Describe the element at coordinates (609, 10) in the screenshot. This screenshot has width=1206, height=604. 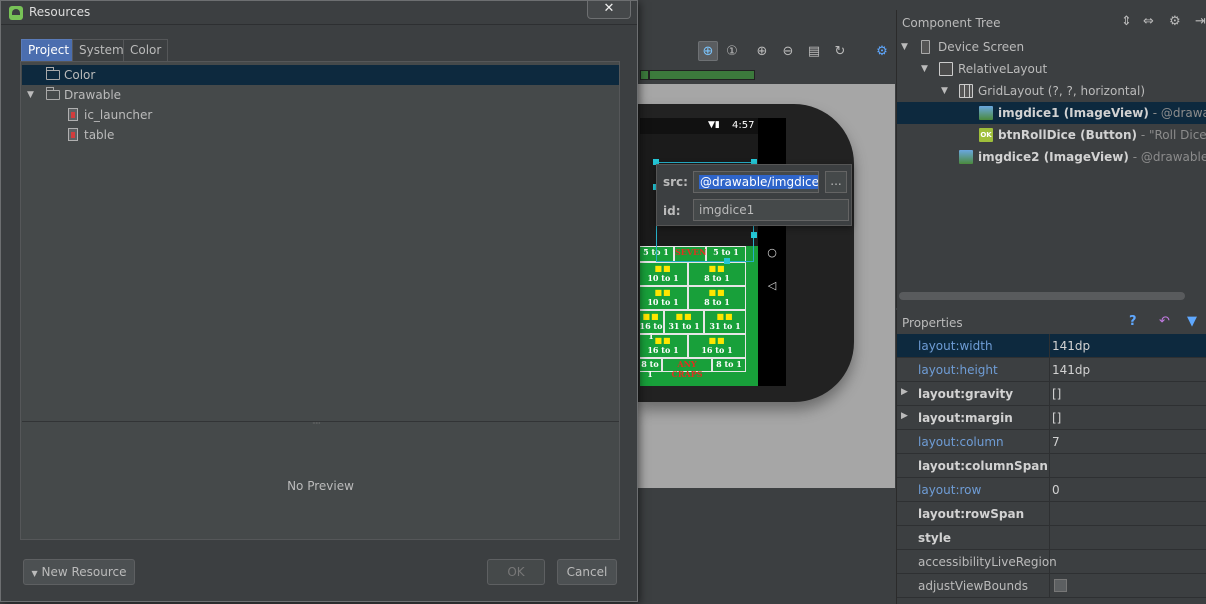
I see `close-button: ✕` at that location.